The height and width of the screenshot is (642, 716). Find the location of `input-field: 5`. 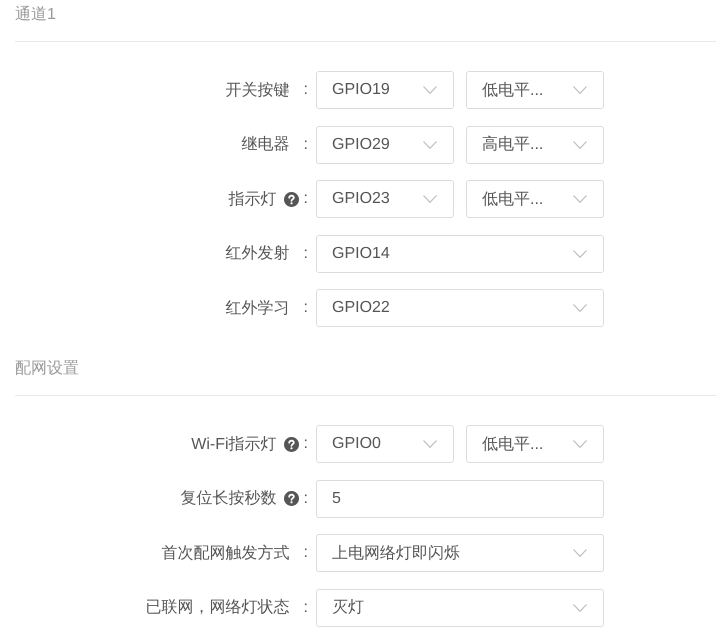

input-field: 5 is located at coordinates (460, 499).